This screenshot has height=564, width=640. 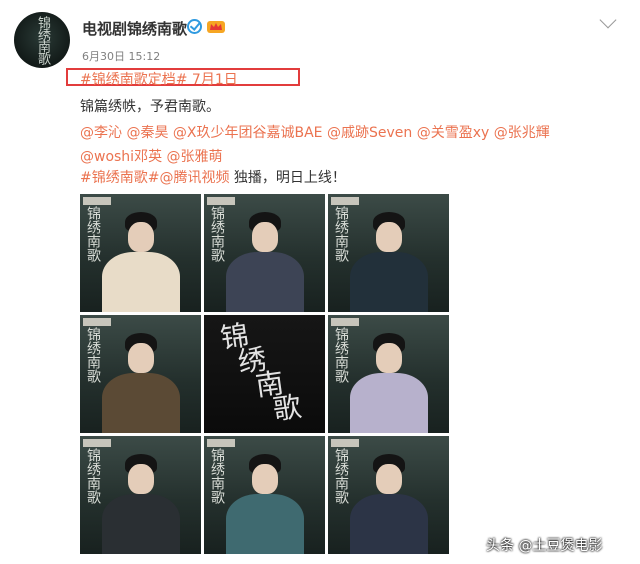 What do you see at coordinates (369, 133) in the screenshot?
I see `mention-link: @戚跡Seven` at bounding box center [369, 133].